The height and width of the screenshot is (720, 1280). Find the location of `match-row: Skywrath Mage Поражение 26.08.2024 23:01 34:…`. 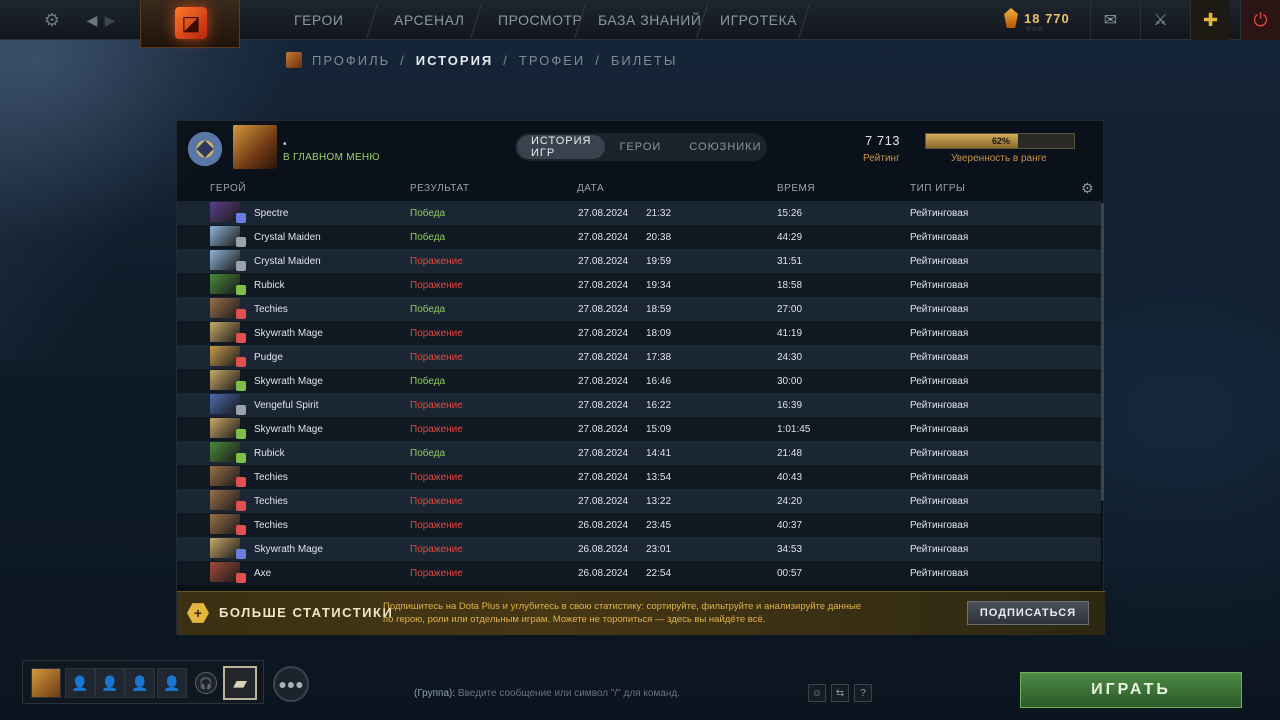

match-row: Skywrath Mage Поражение 26.08.2024 23:01 34:… is located at coordinates (639, 549).